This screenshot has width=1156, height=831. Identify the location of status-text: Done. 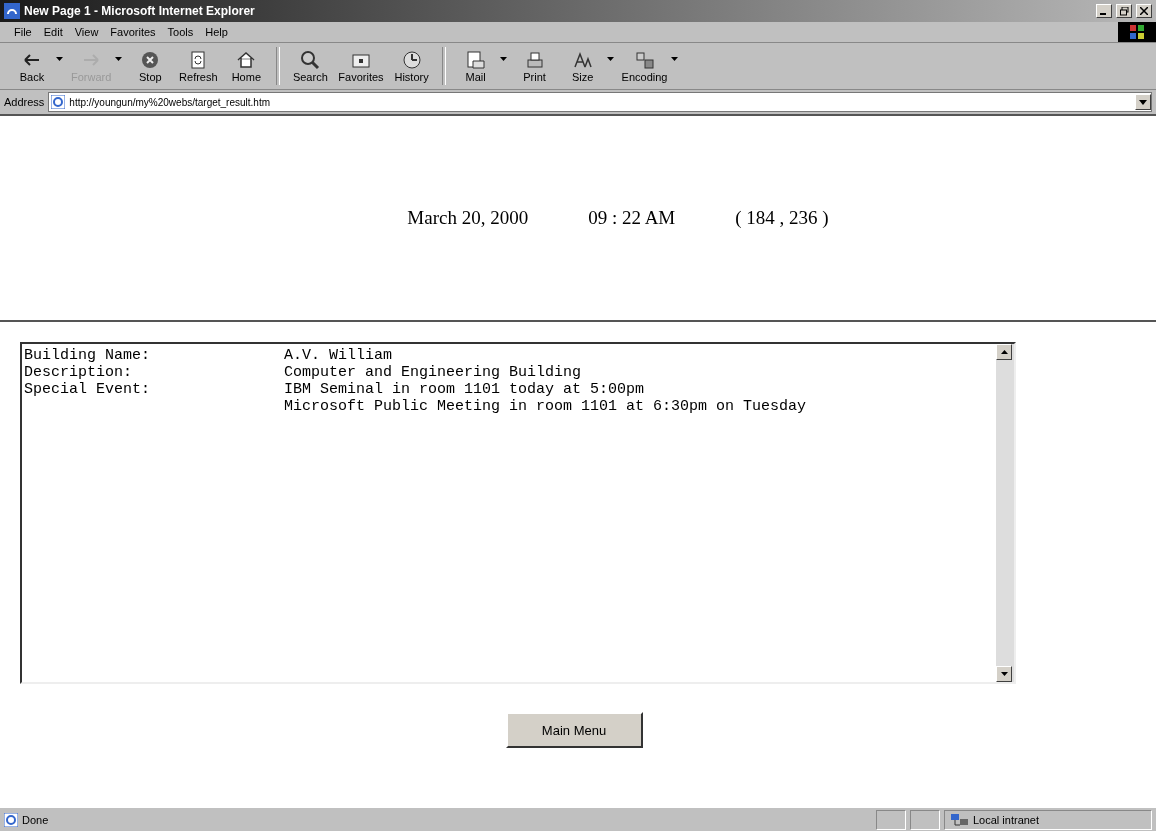
(36, 819).